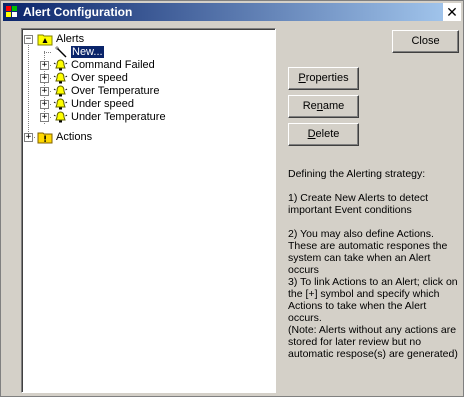 This screenshot has height=397, width=464. What do you see at coordinates (70, 39) in the screenshot?
I see `tree-label-alerts: Alerts` at bounding box center [70, 39].